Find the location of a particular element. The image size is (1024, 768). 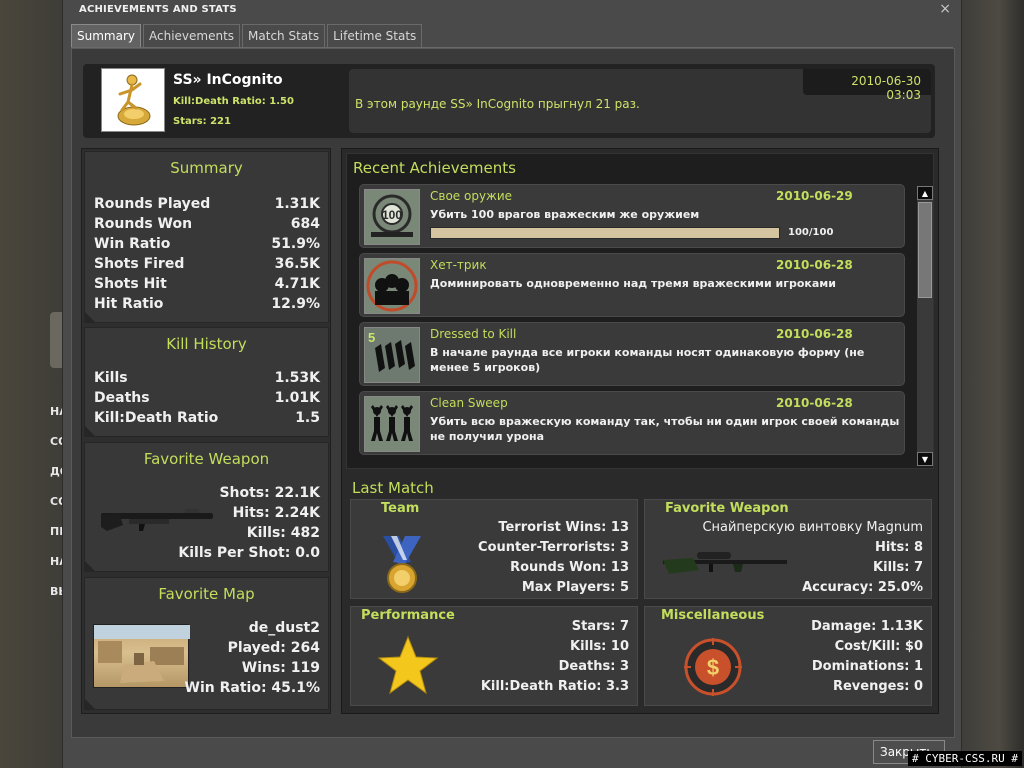

misc-title: Miscellaneous is located at coordinates (713, 615).